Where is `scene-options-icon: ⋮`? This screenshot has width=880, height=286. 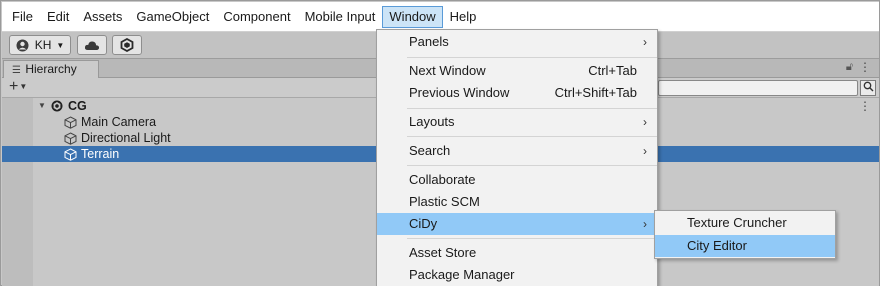
scene-options-icon: ⋮ is located at coordinates (865, 106).